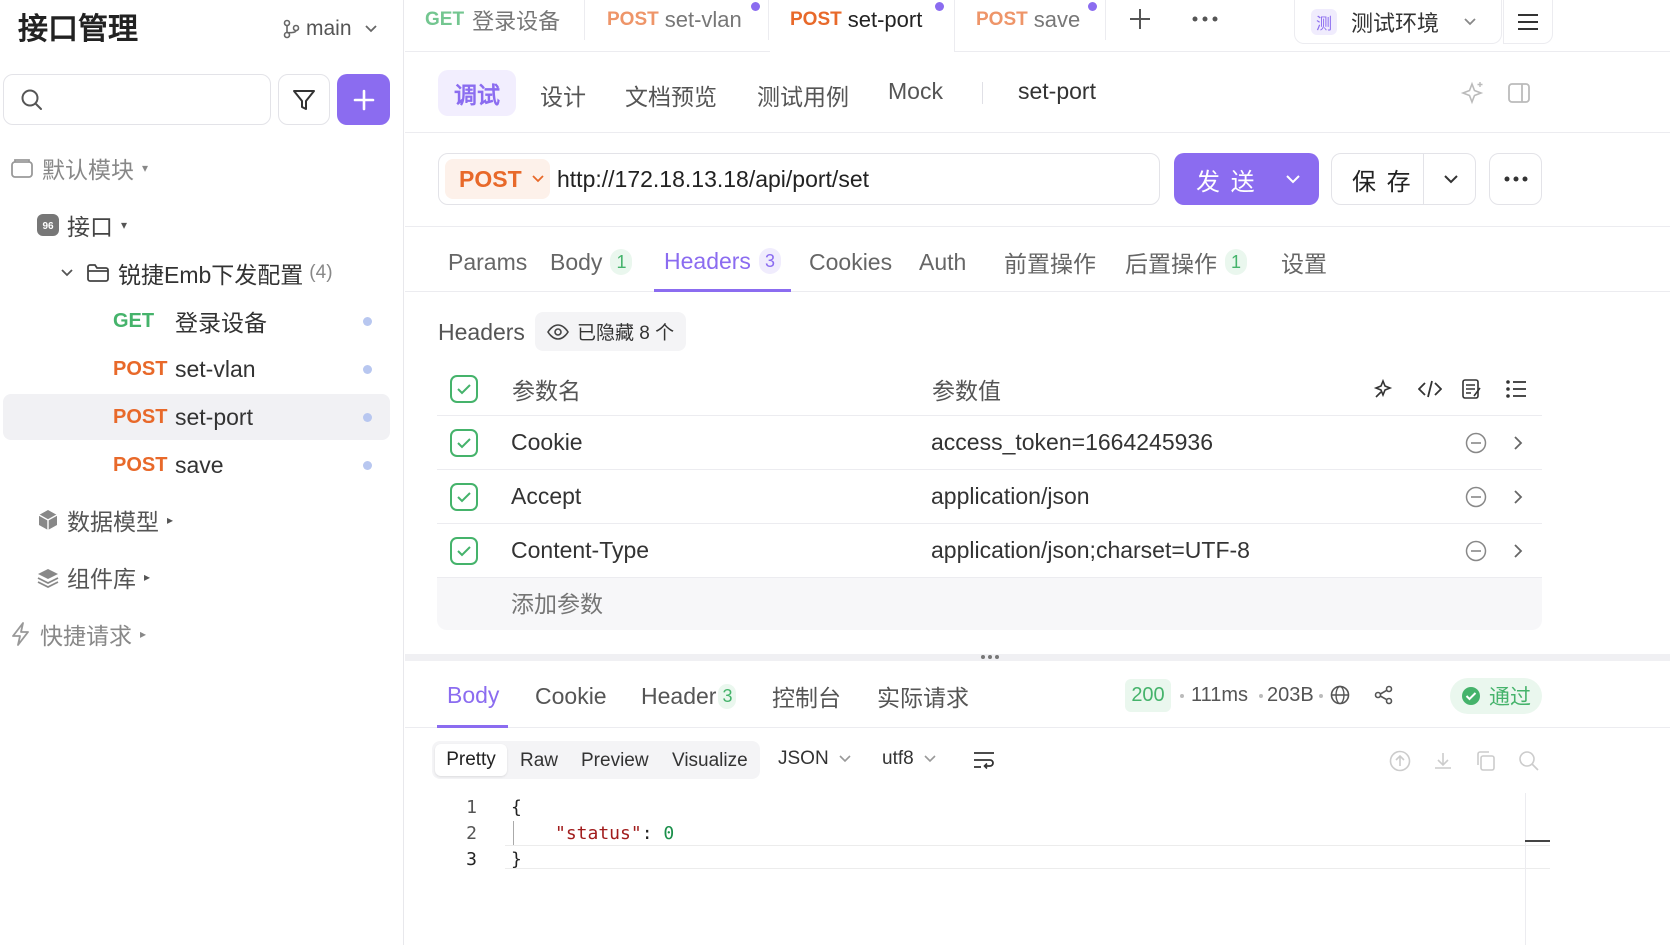  What do you see at coordinates (1400, 761) in the screenshot?
I see `upload-icon` at bounding box center [1400, 761].